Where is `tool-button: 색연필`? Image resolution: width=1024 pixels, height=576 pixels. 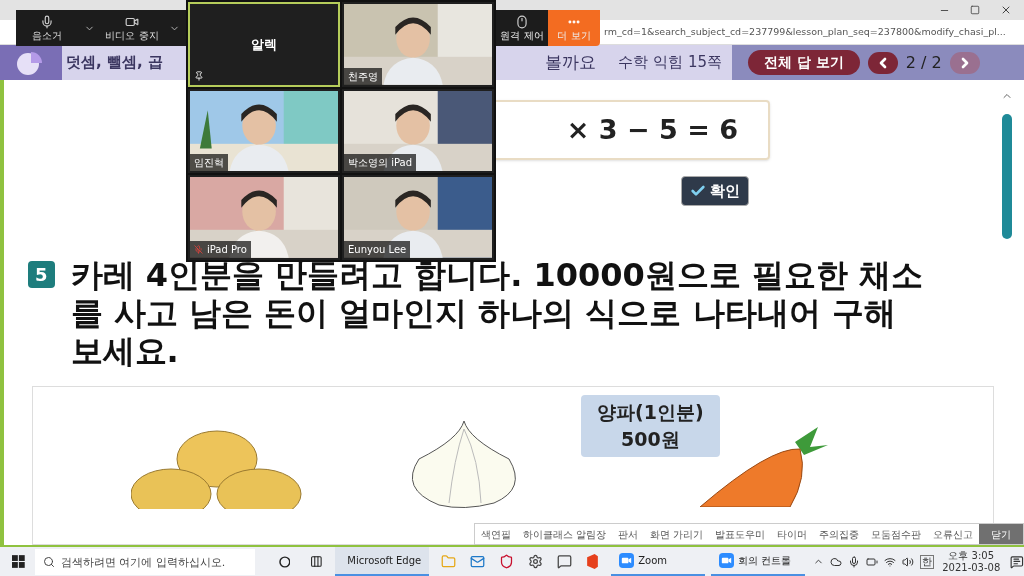
tool-button: 색연필 is located at coordinates (495, 534).